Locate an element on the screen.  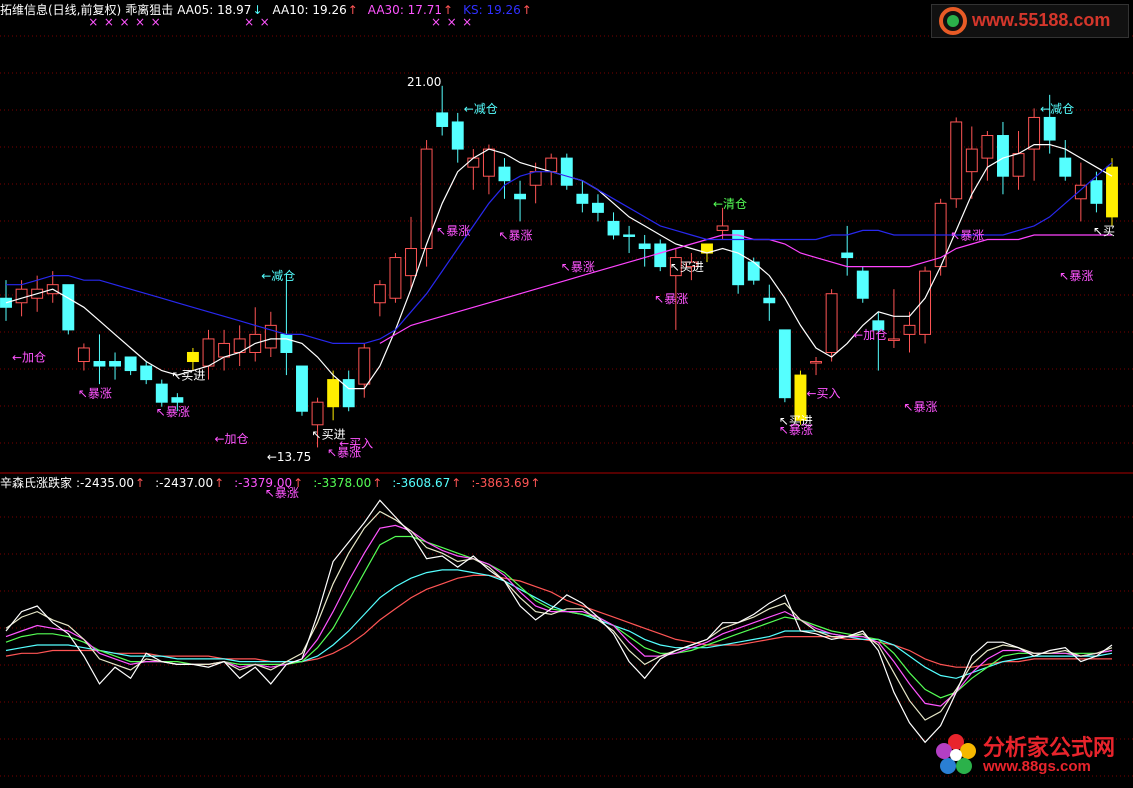
signal-annotation: ←13.75 is located at coordinates (289, 457).